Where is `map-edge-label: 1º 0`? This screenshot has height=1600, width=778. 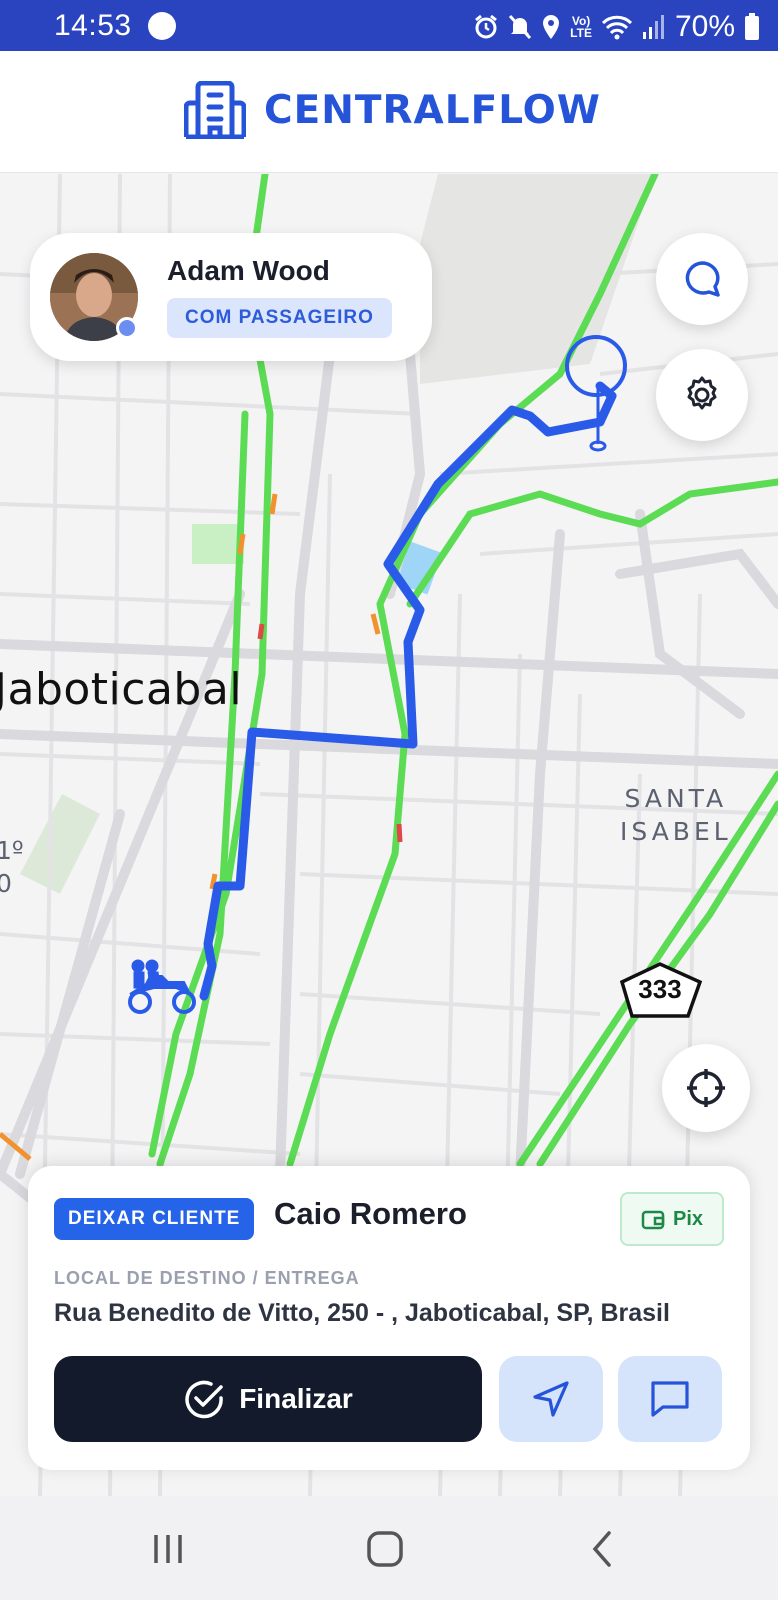 map-edge-label: 1º 0 is located at coordinates (12, 867).